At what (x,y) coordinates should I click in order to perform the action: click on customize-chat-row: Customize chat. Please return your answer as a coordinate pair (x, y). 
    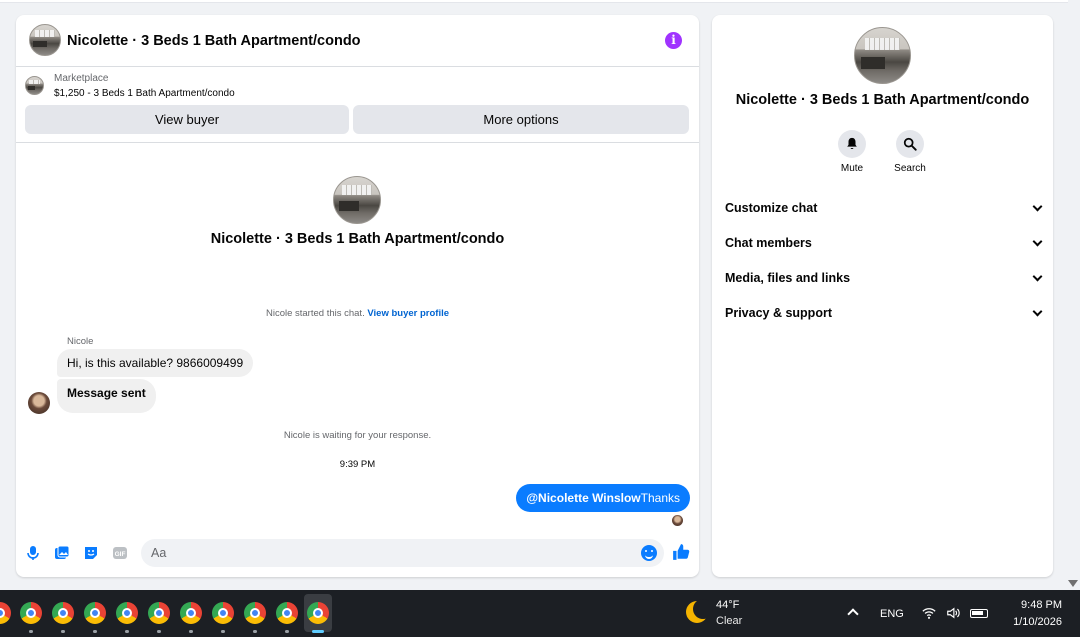
    Looking at the image, I should click on (885, 212).